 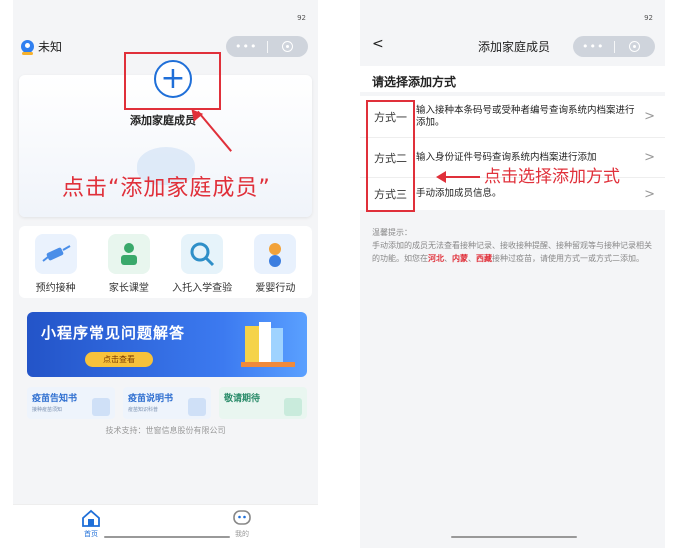 What do you see at coordinates (552, 177) in the screenshot?
I see `annotation-text: 点击选择添加方式` at bounding box center [552, 177].